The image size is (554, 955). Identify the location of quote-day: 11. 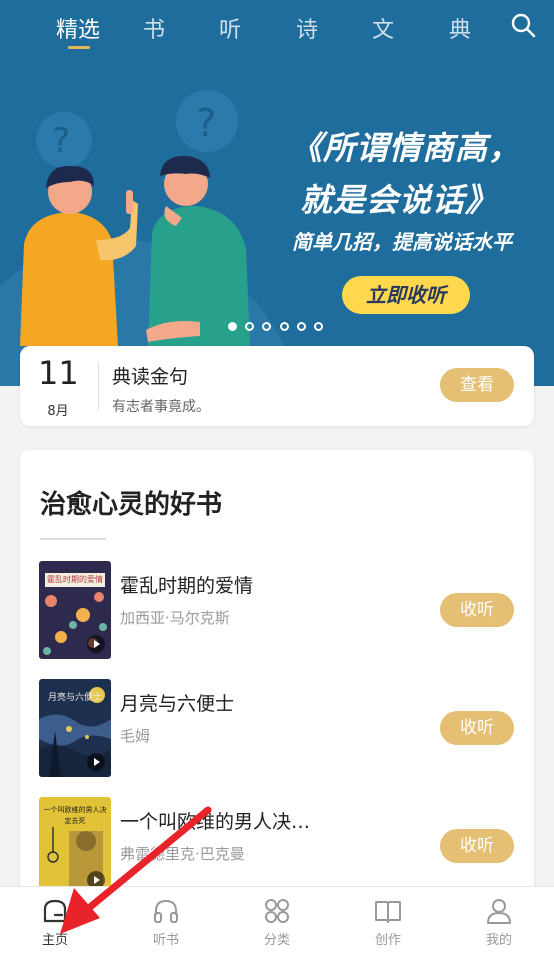
(58, 373).